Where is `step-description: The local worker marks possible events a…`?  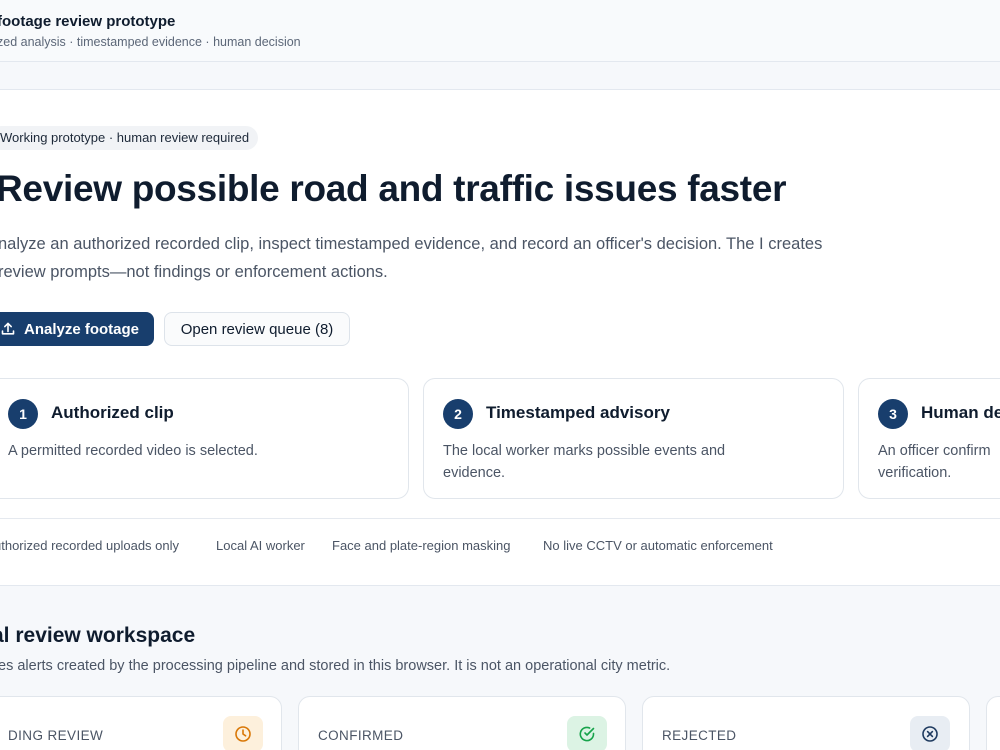 step-description: The local worker marks possible events a… is located at coordinates (584, 462).